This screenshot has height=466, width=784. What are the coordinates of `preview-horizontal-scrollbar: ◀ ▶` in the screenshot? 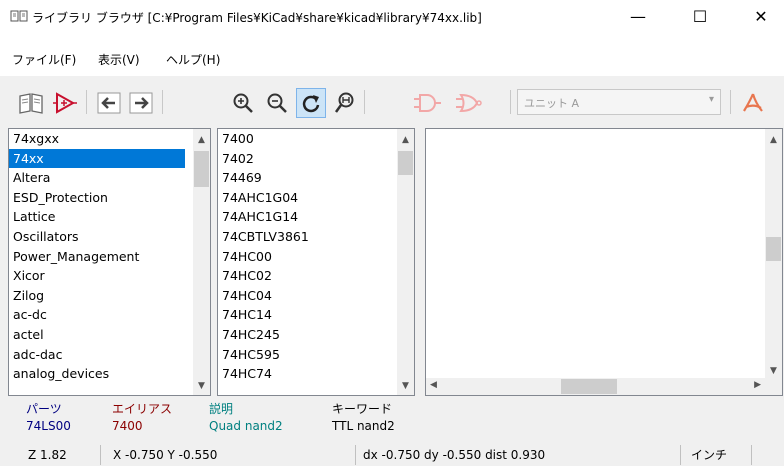 It's located at (595, 386).